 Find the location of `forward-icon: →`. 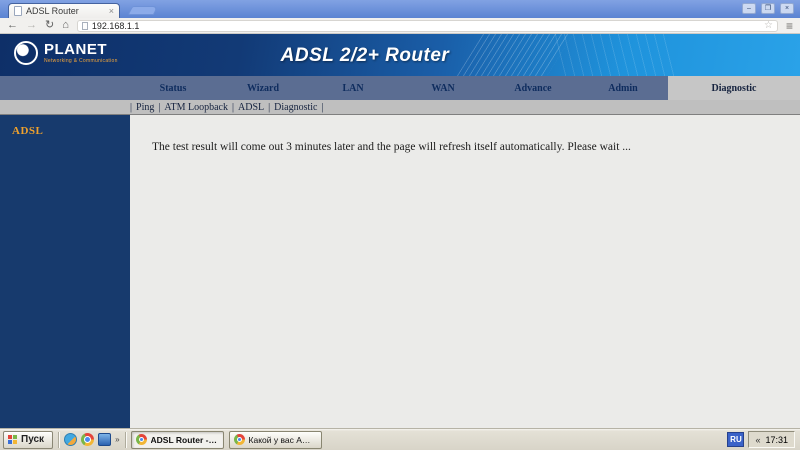

forward-icon: → is located at coordinates (31, 25).